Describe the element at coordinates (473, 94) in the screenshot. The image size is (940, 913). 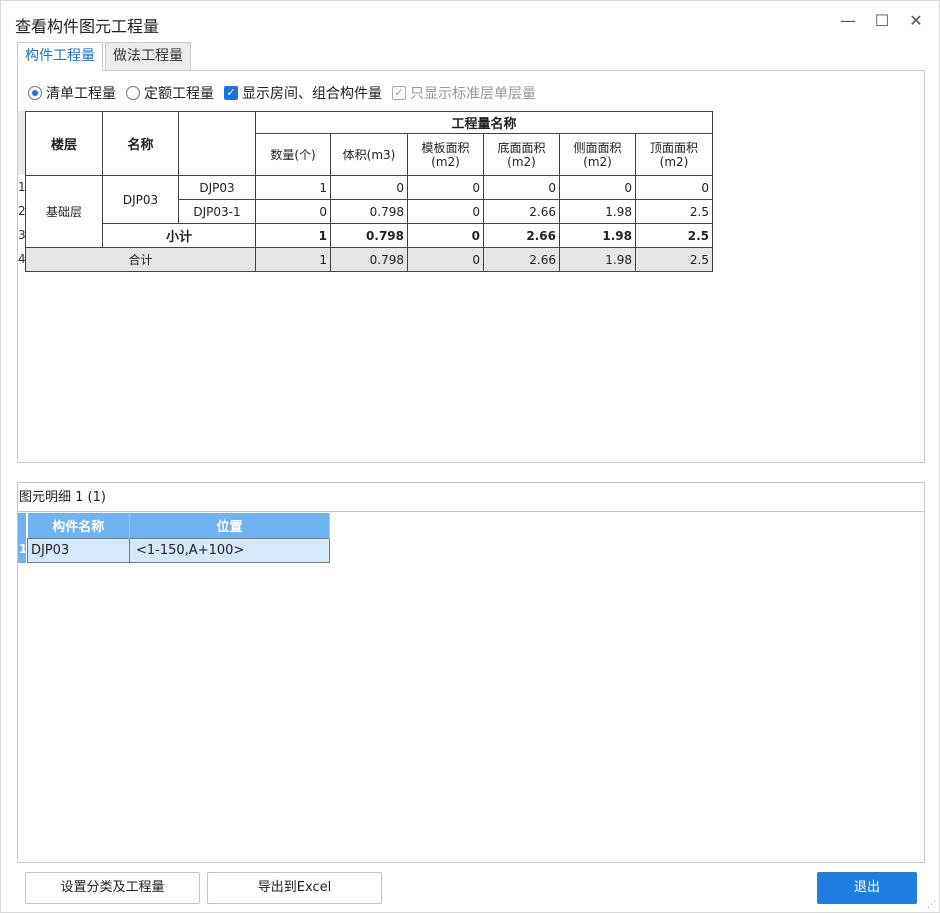
I see `checkbox-standard-floor-label: 只显示标准层单层量` at that location.